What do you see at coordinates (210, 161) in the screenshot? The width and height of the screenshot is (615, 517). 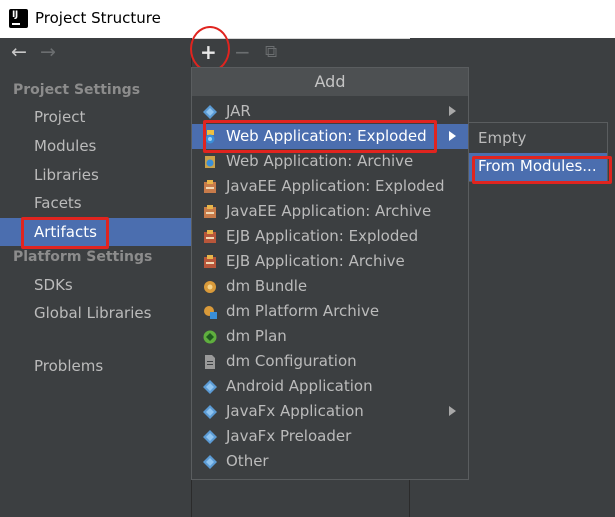 I see `web-archive-icon` at bounding box center [210, 161].